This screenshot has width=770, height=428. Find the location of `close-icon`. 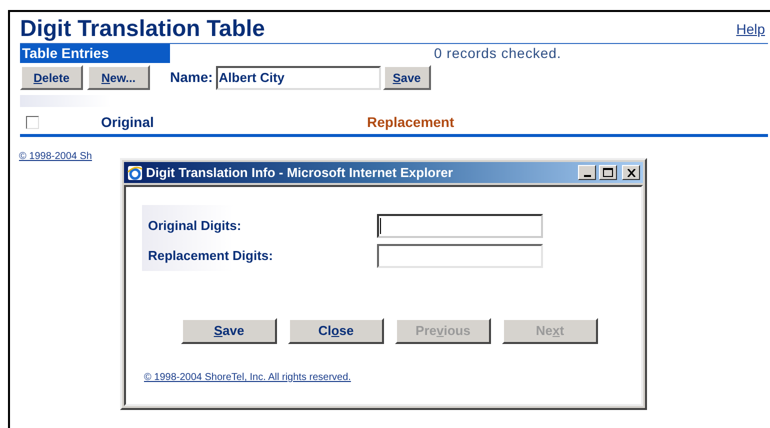

close-icon is located at coordinates (631, 172).